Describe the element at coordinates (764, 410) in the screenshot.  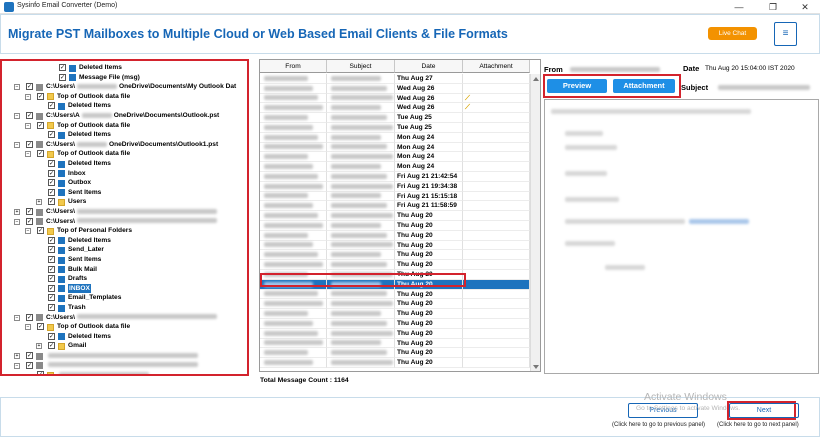
I see `next-button: Next` at that location.